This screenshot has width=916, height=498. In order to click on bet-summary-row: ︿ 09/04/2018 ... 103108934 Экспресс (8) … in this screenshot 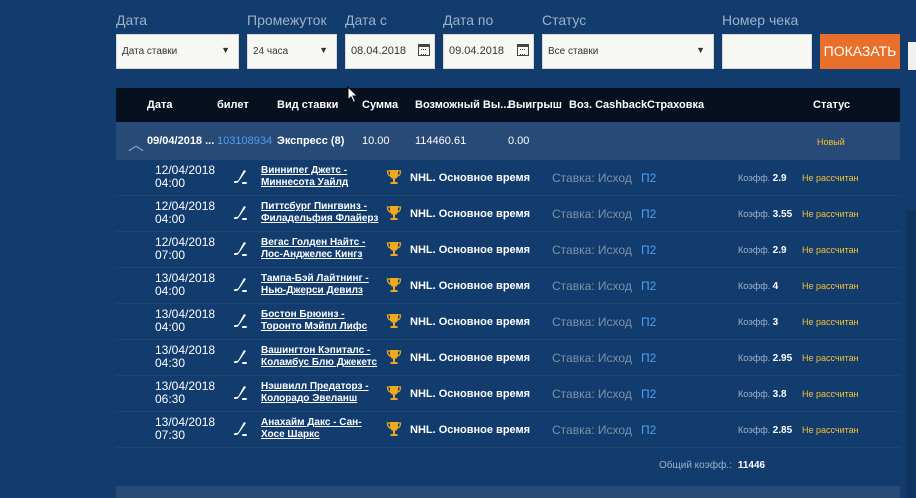, I will do `click(508, 141)`.